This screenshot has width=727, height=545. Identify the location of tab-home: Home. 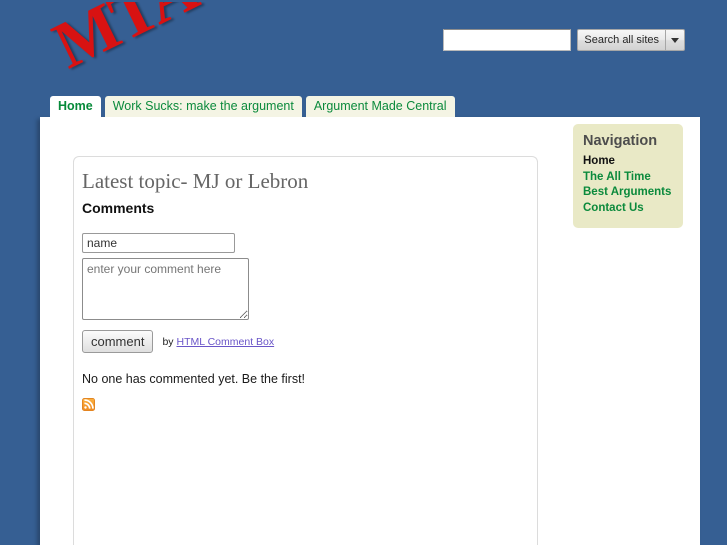
(75, 106).